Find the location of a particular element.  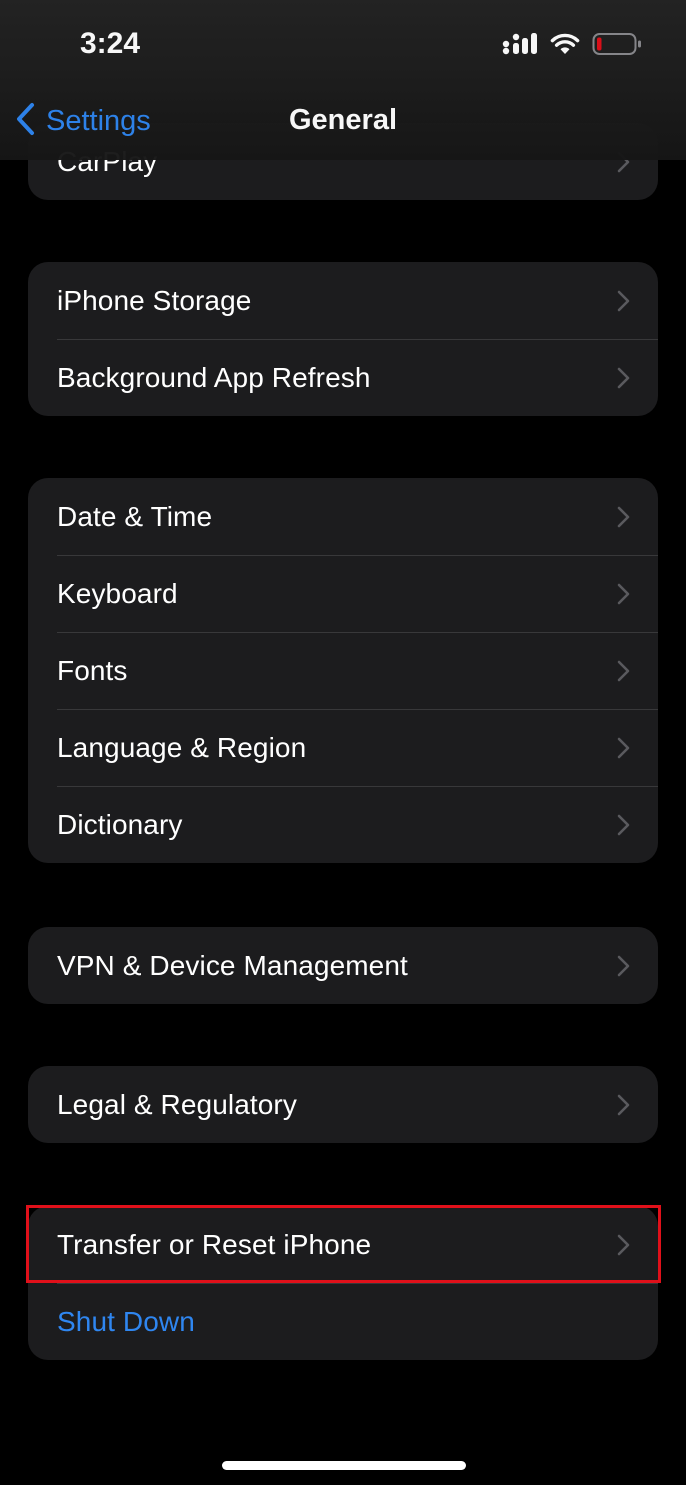

row-transfer-reset-iphone: Transfer or Reset iPhone is located at coordinates (343, 1244).